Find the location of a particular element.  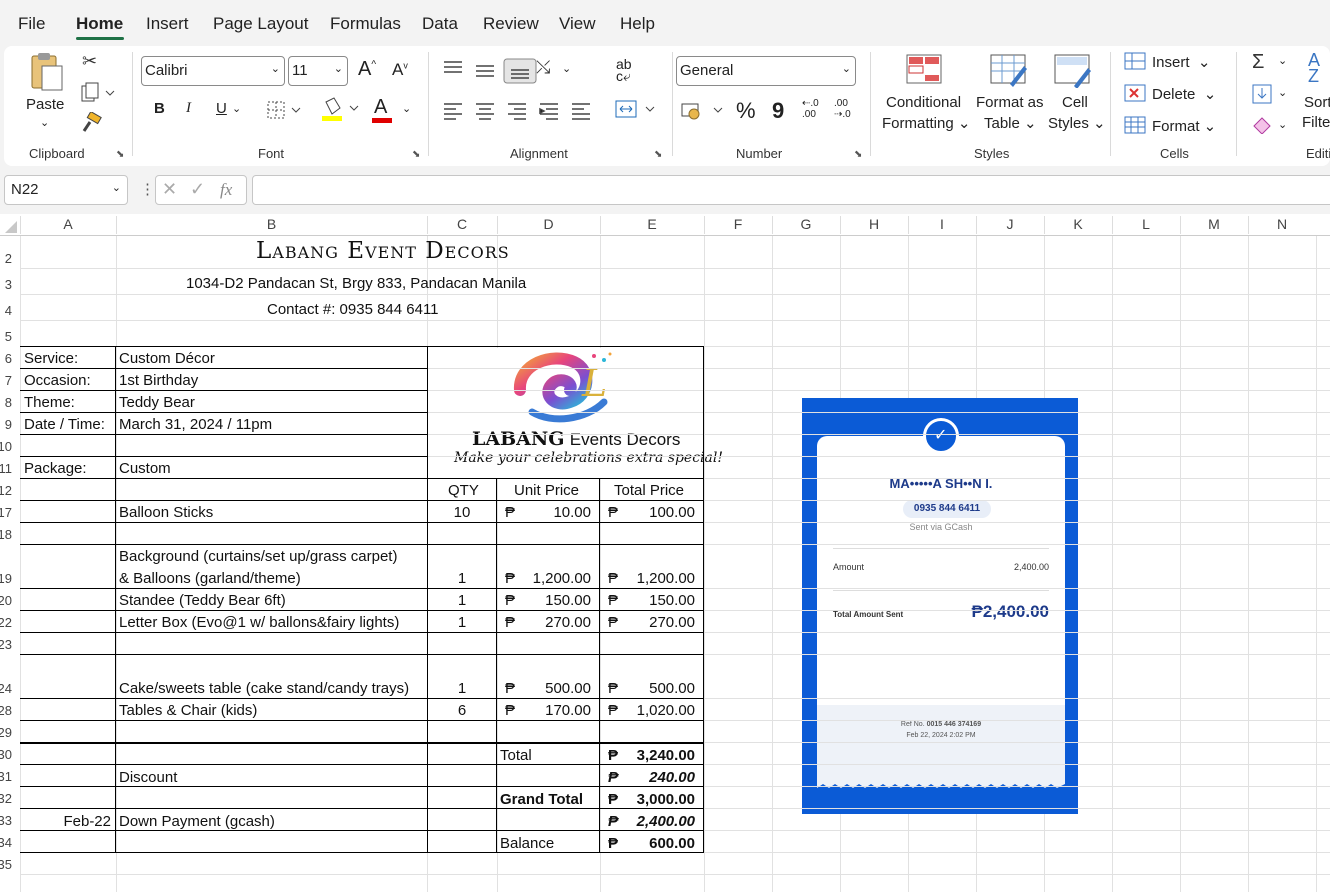

increase-decimal-icon: ⇠.0.00 is located at coordinates (810, 109).